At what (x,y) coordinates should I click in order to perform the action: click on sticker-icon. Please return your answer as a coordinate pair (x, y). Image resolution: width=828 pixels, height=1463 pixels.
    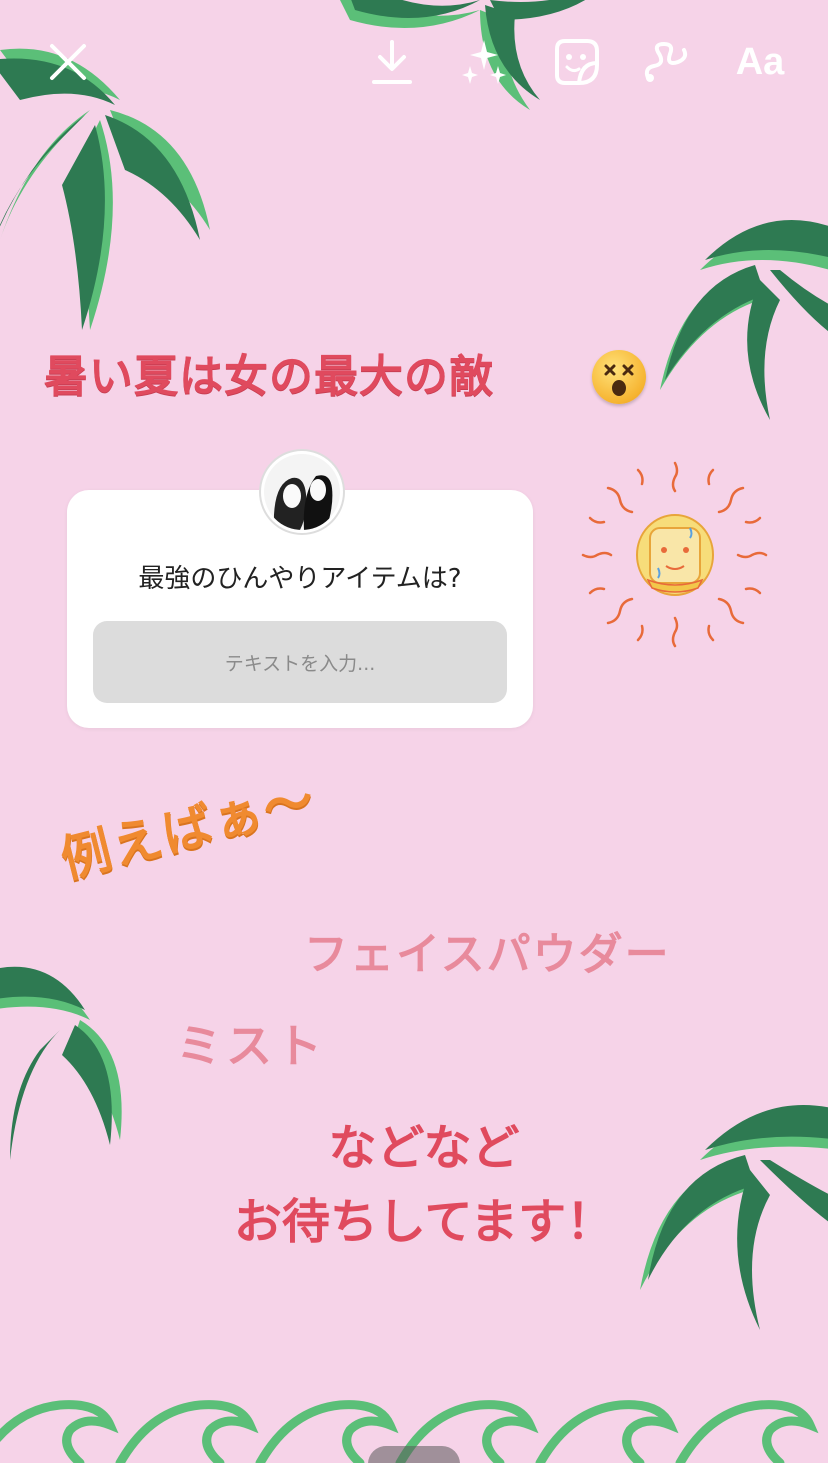
    Looking at the image, I should click on (577, 62).